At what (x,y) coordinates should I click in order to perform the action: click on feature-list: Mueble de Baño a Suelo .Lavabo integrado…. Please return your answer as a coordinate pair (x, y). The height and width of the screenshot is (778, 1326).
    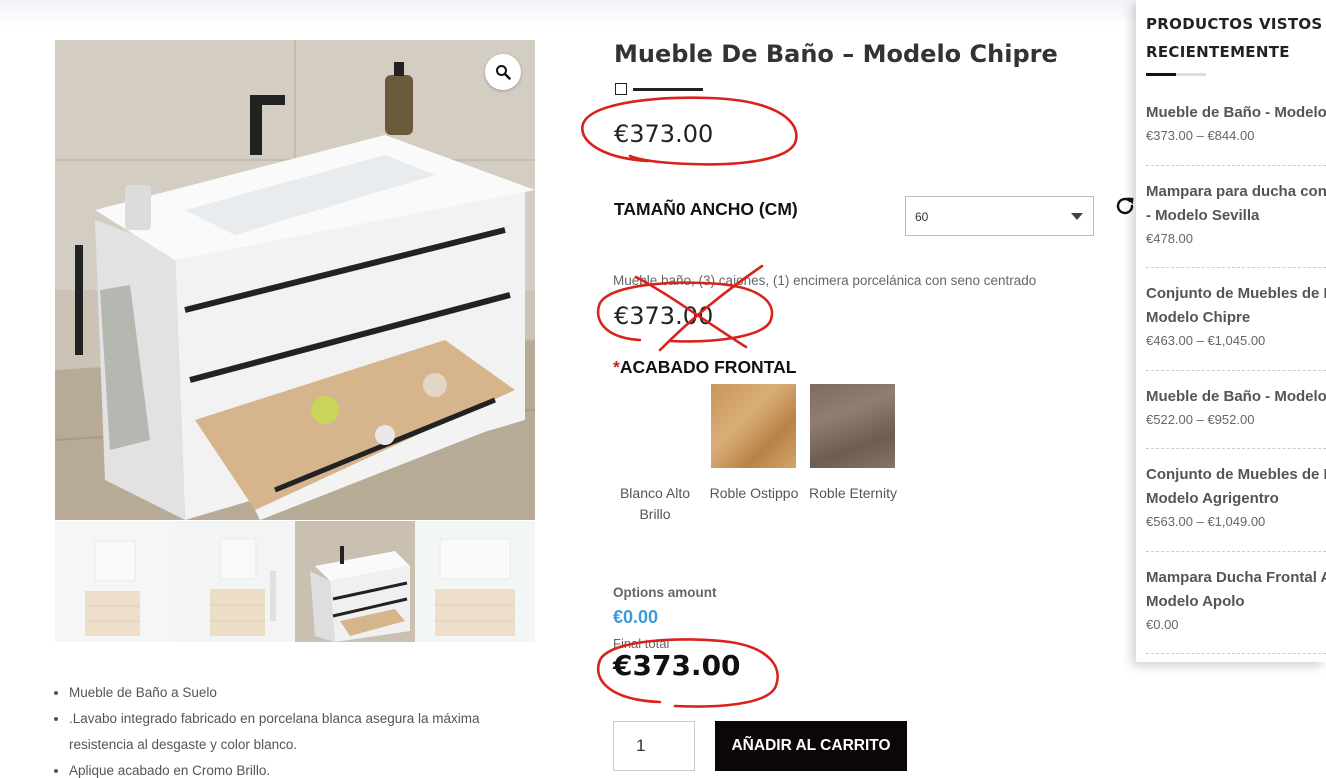
    Looking at the image, I should click on (287, 729).